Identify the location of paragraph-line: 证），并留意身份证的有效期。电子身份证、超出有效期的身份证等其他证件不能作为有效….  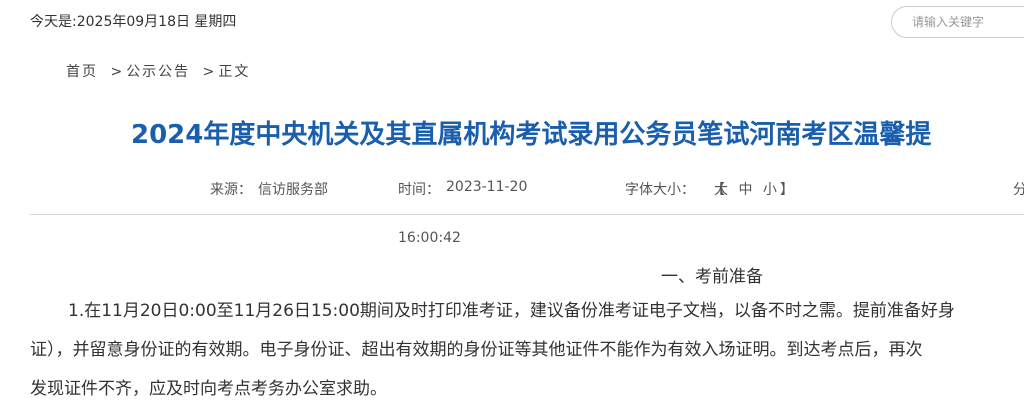
(476, 350).